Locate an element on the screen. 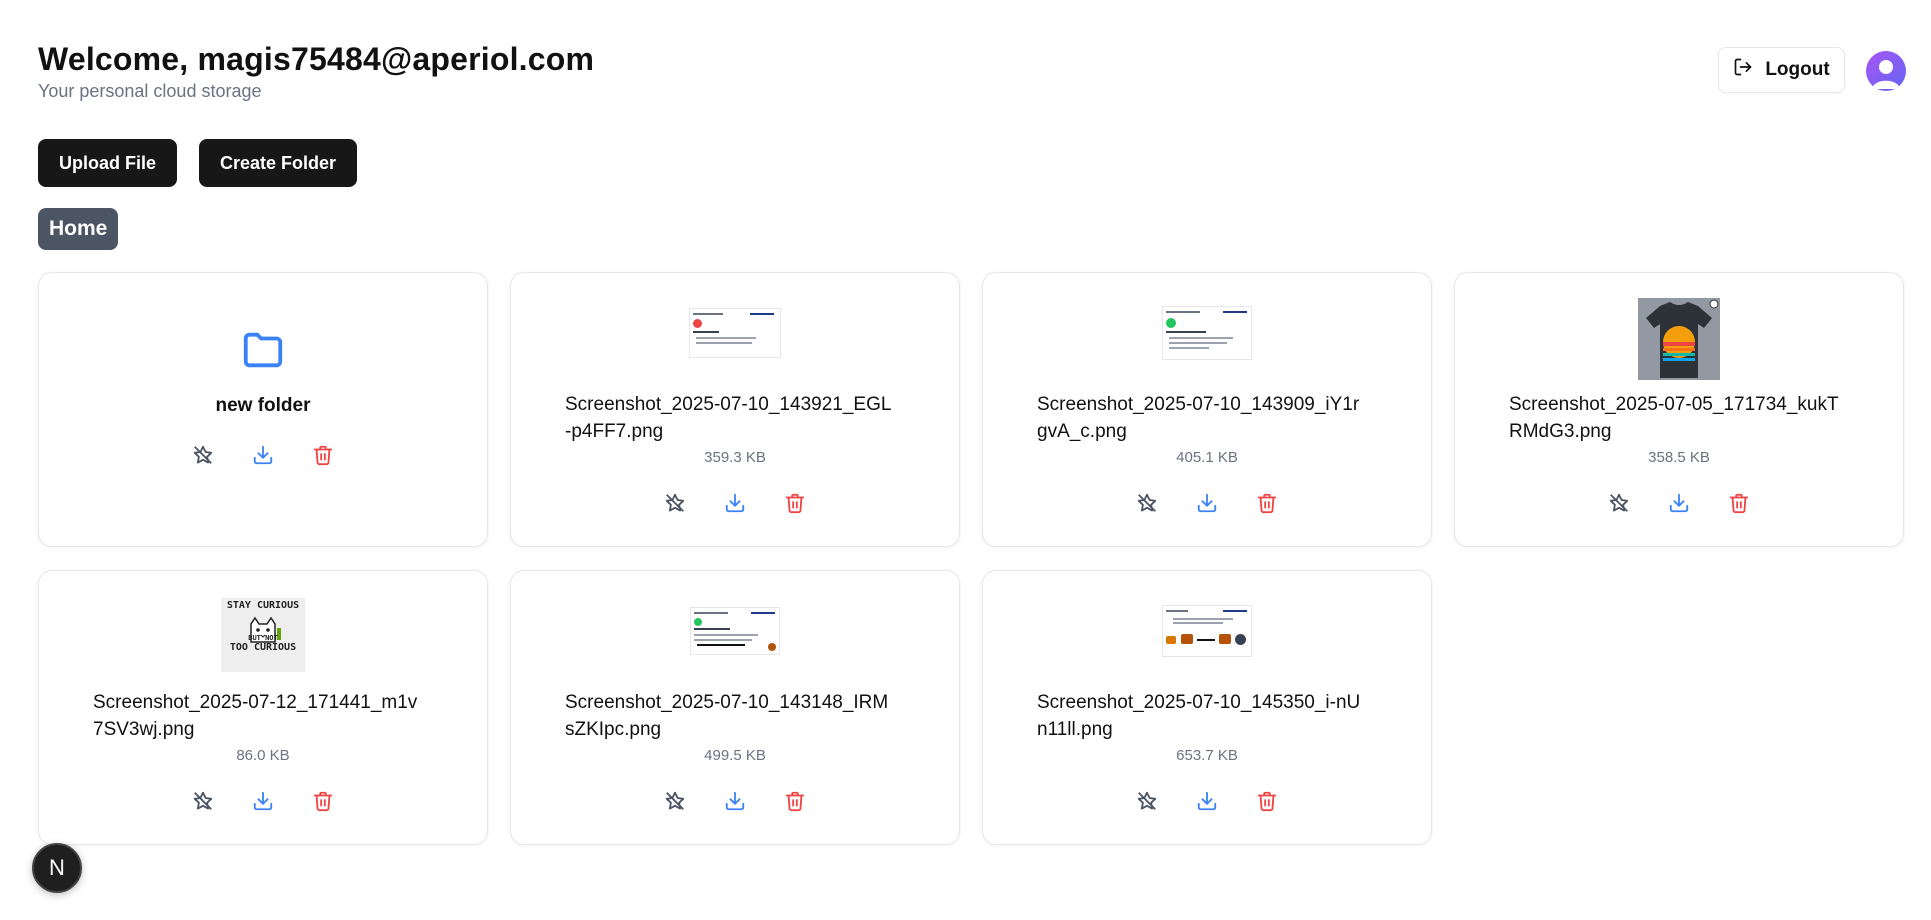 The image size is (1931, 920). file-size: 405.1 KB is located at coordinates (1207, 457).